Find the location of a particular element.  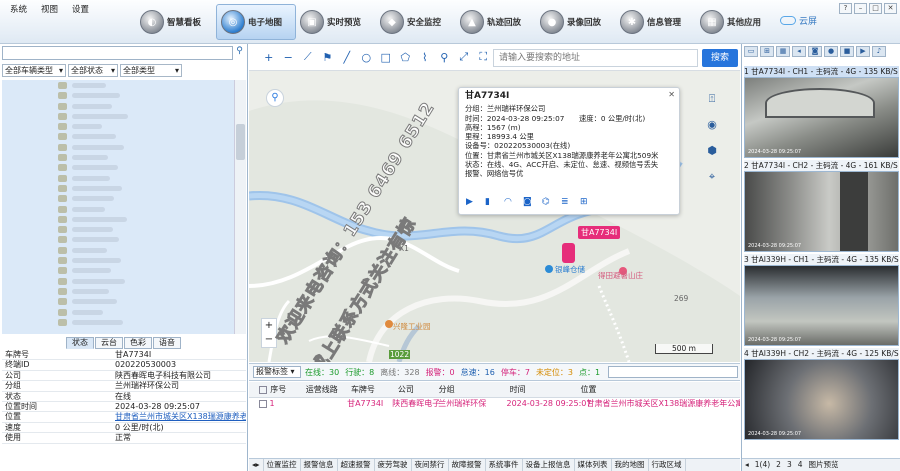

tab-dashboard: ◐ 智慧看板 is located at coordinates (176, 22).